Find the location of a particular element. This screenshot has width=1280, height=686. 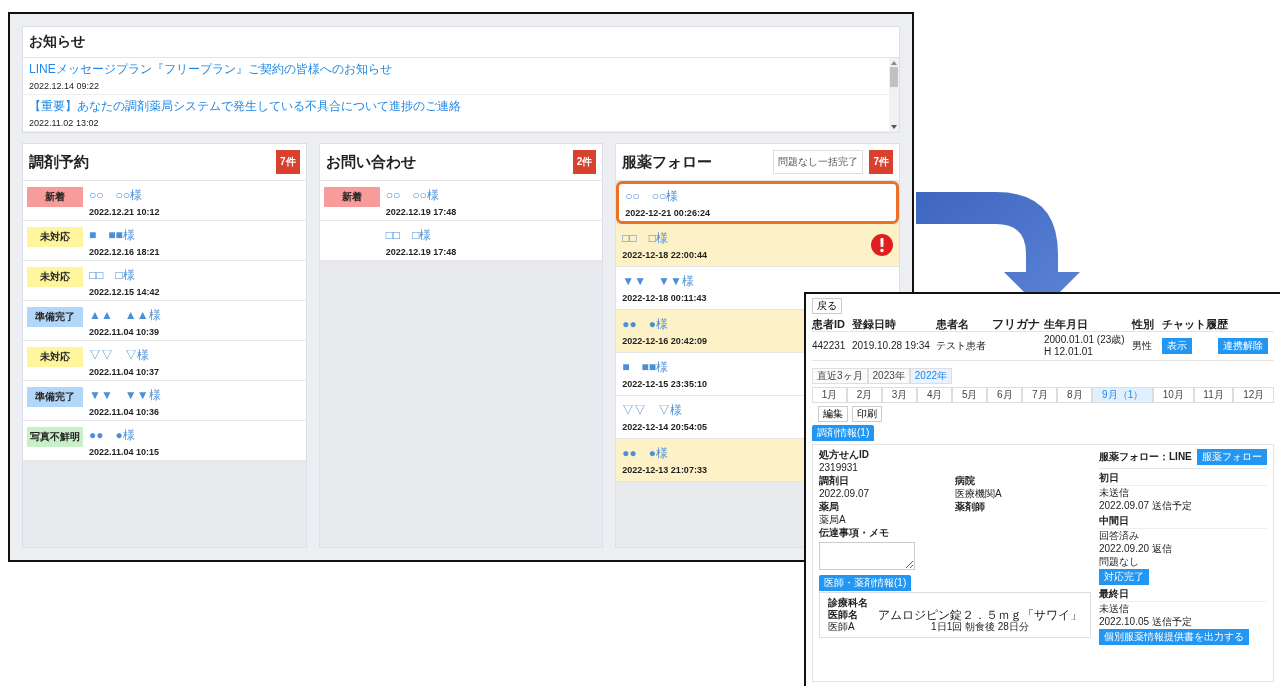

panel-title: お知らせ is located at coordinates (461, 42).